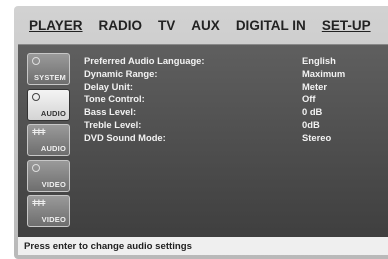 The height and width of the screenshot is (259, 388). I want to click on menu-player: PLAYER, so click(56, 25).